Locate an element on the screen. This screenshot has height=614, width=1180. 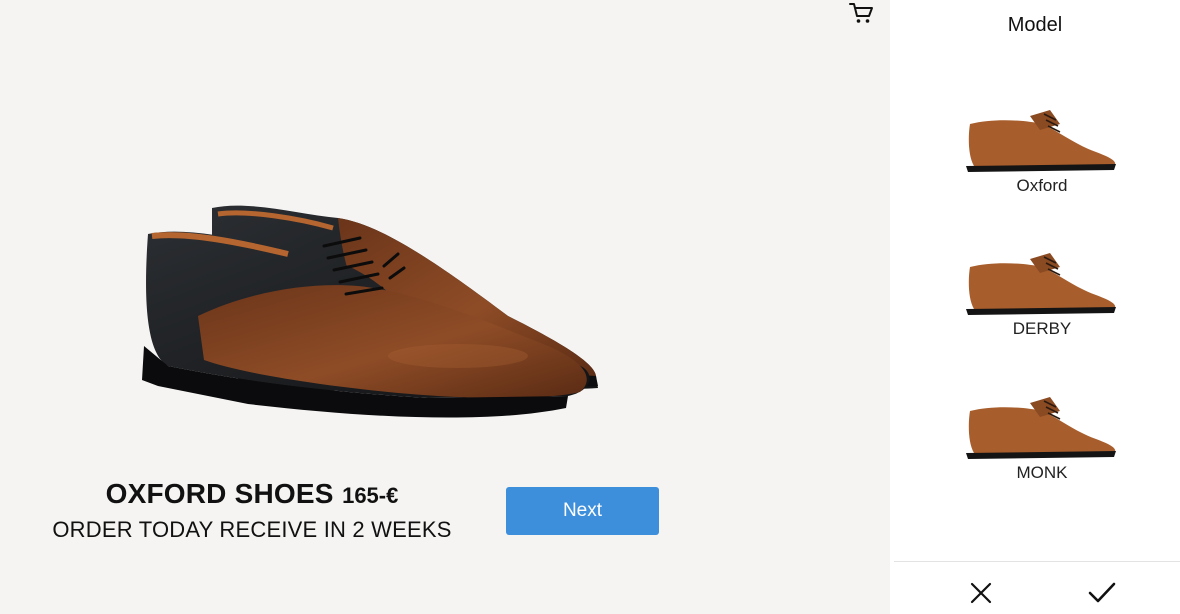
product-title-row: OXFORD SHOES 165-€ is located at coordinates (252, 494).